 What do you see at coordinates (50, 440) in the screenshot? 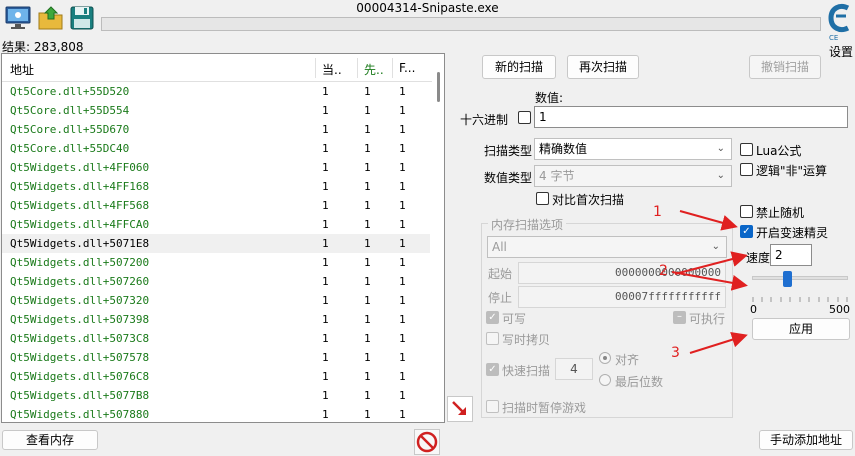
I see `view-memory-button: 查看内存` at bounding box center [50, 440].